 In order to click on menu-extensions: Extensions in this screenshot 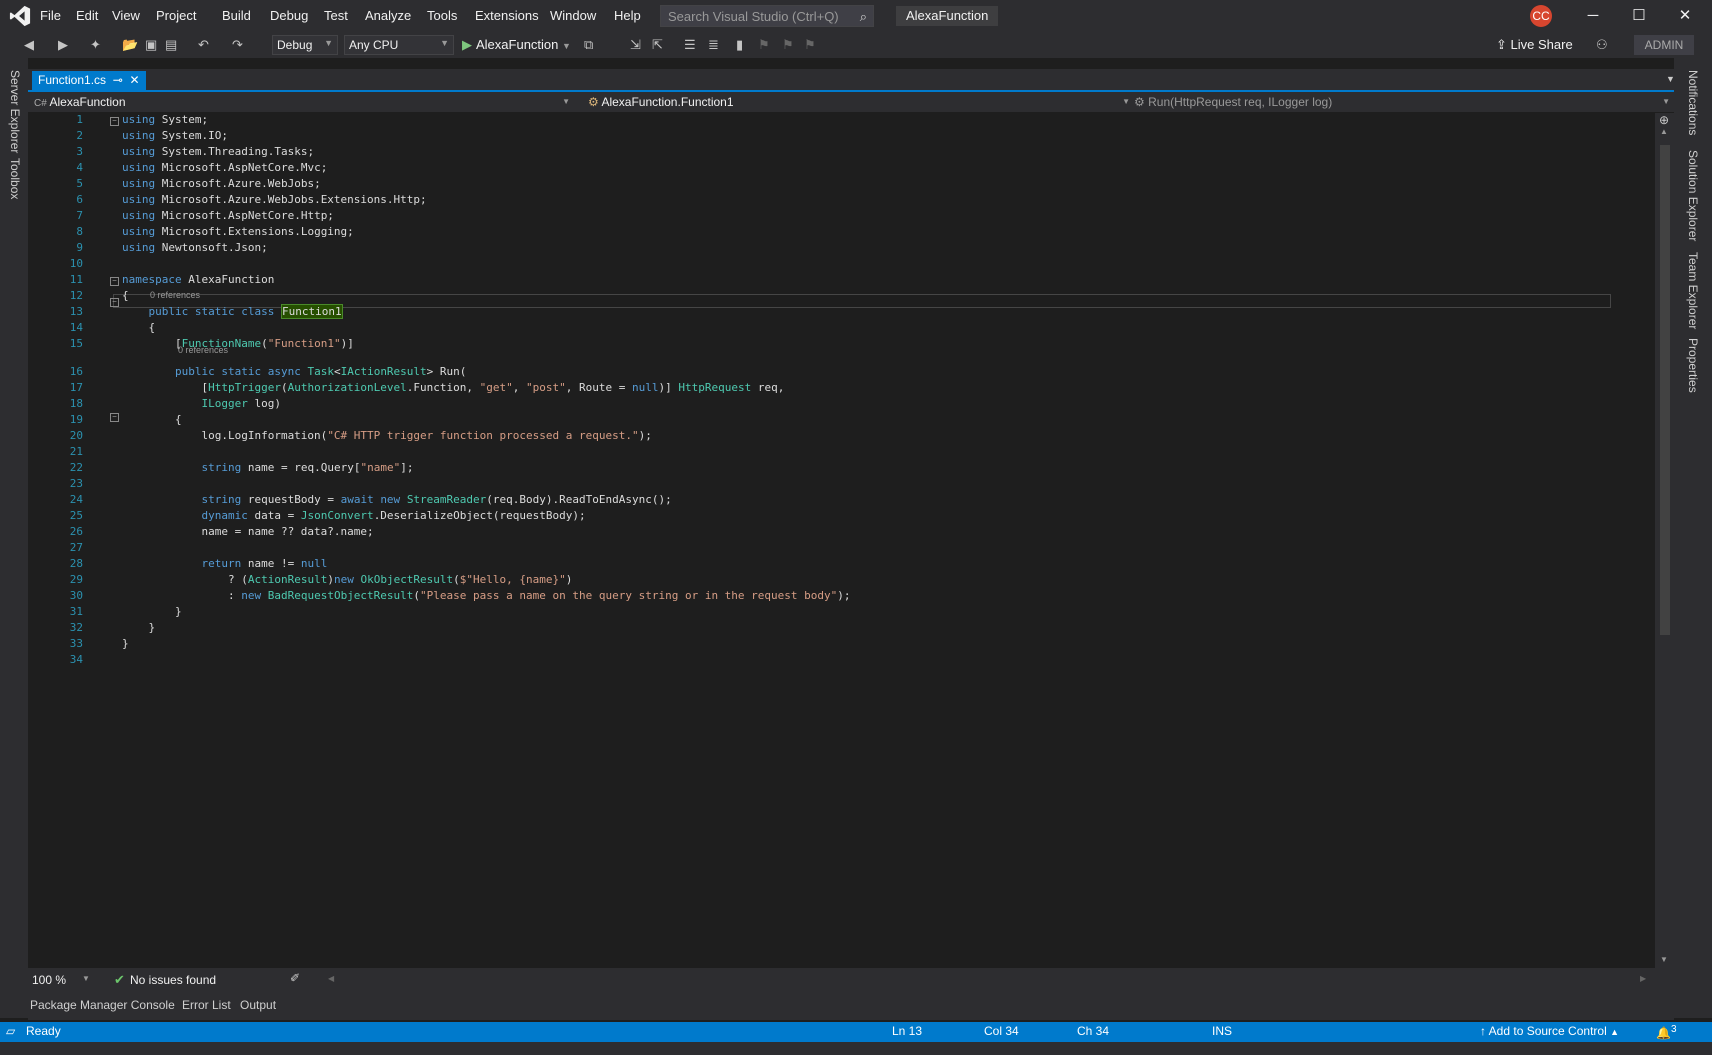, I will do `click(507, 15)`.